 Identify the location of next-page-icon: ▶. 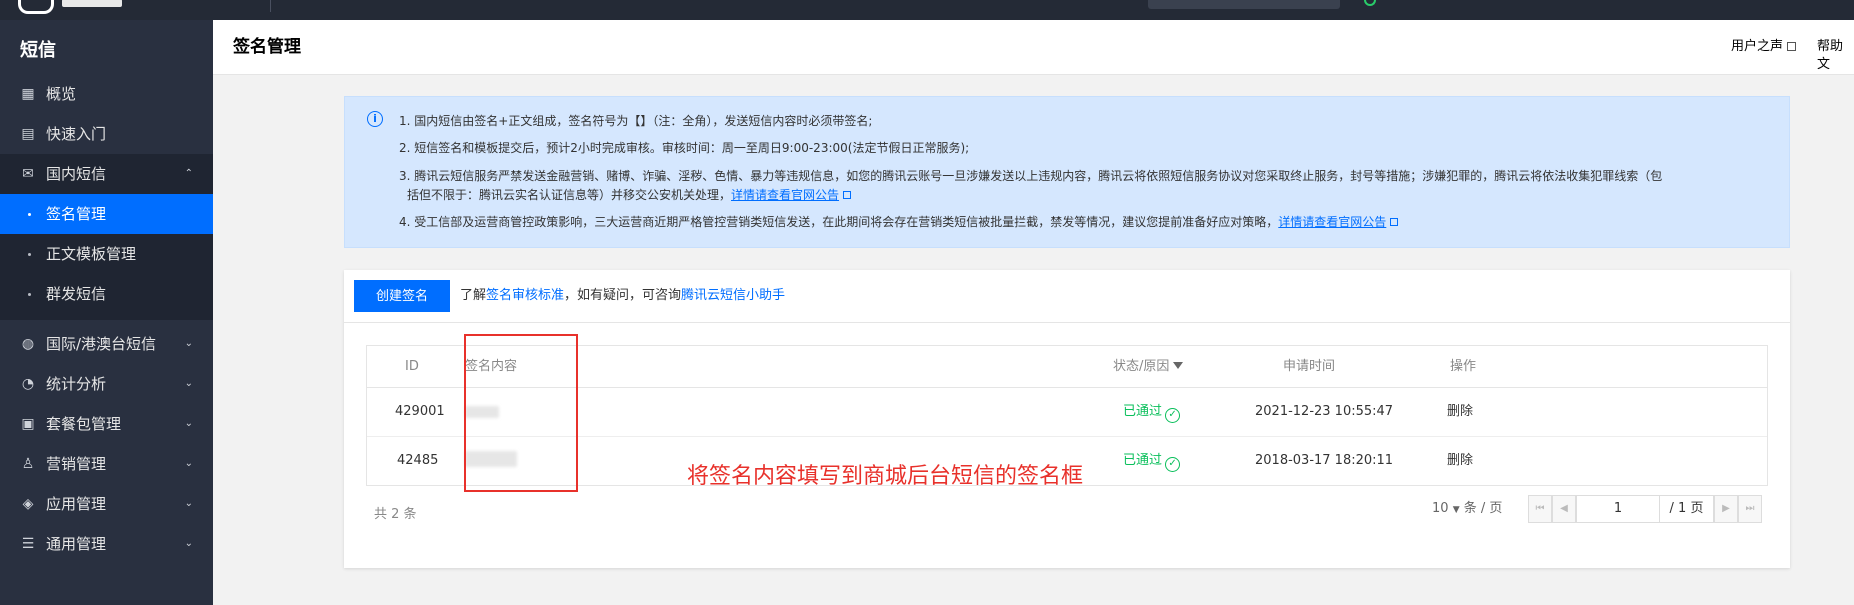
(1726, 509).